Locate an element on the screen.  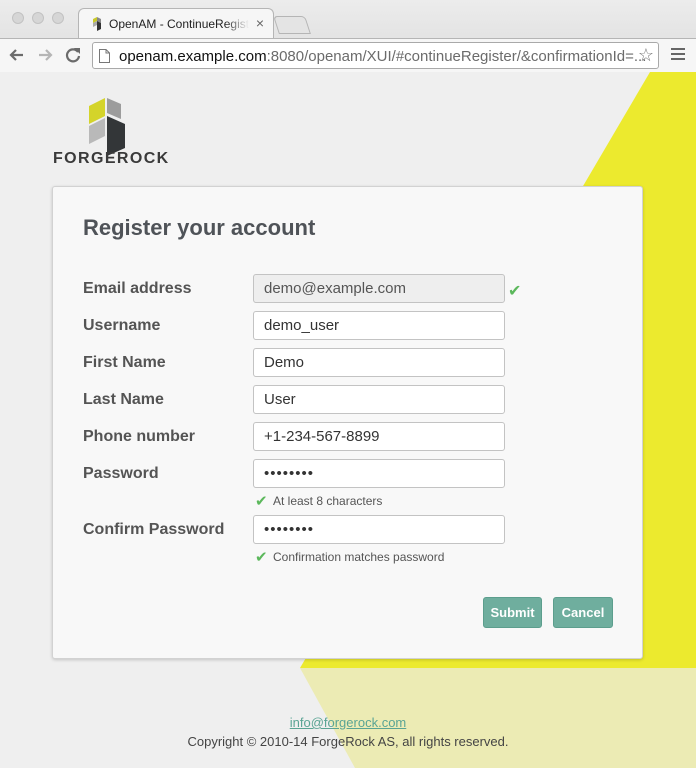
confirm-password-hint: Confirmation matches password is located at coordinates (359, 557).